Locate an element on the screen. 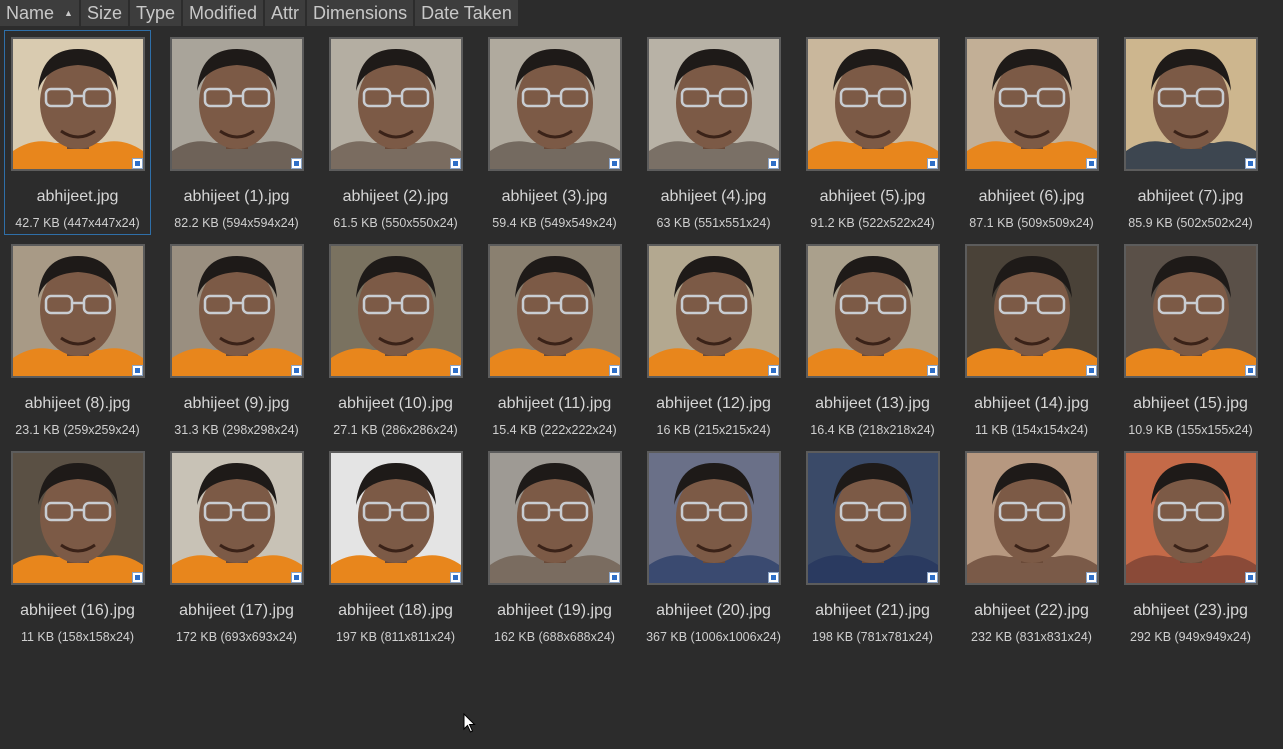  file-size-dimensions-label: 172 KB (693x693x24) is located at coordinates (236, 637).